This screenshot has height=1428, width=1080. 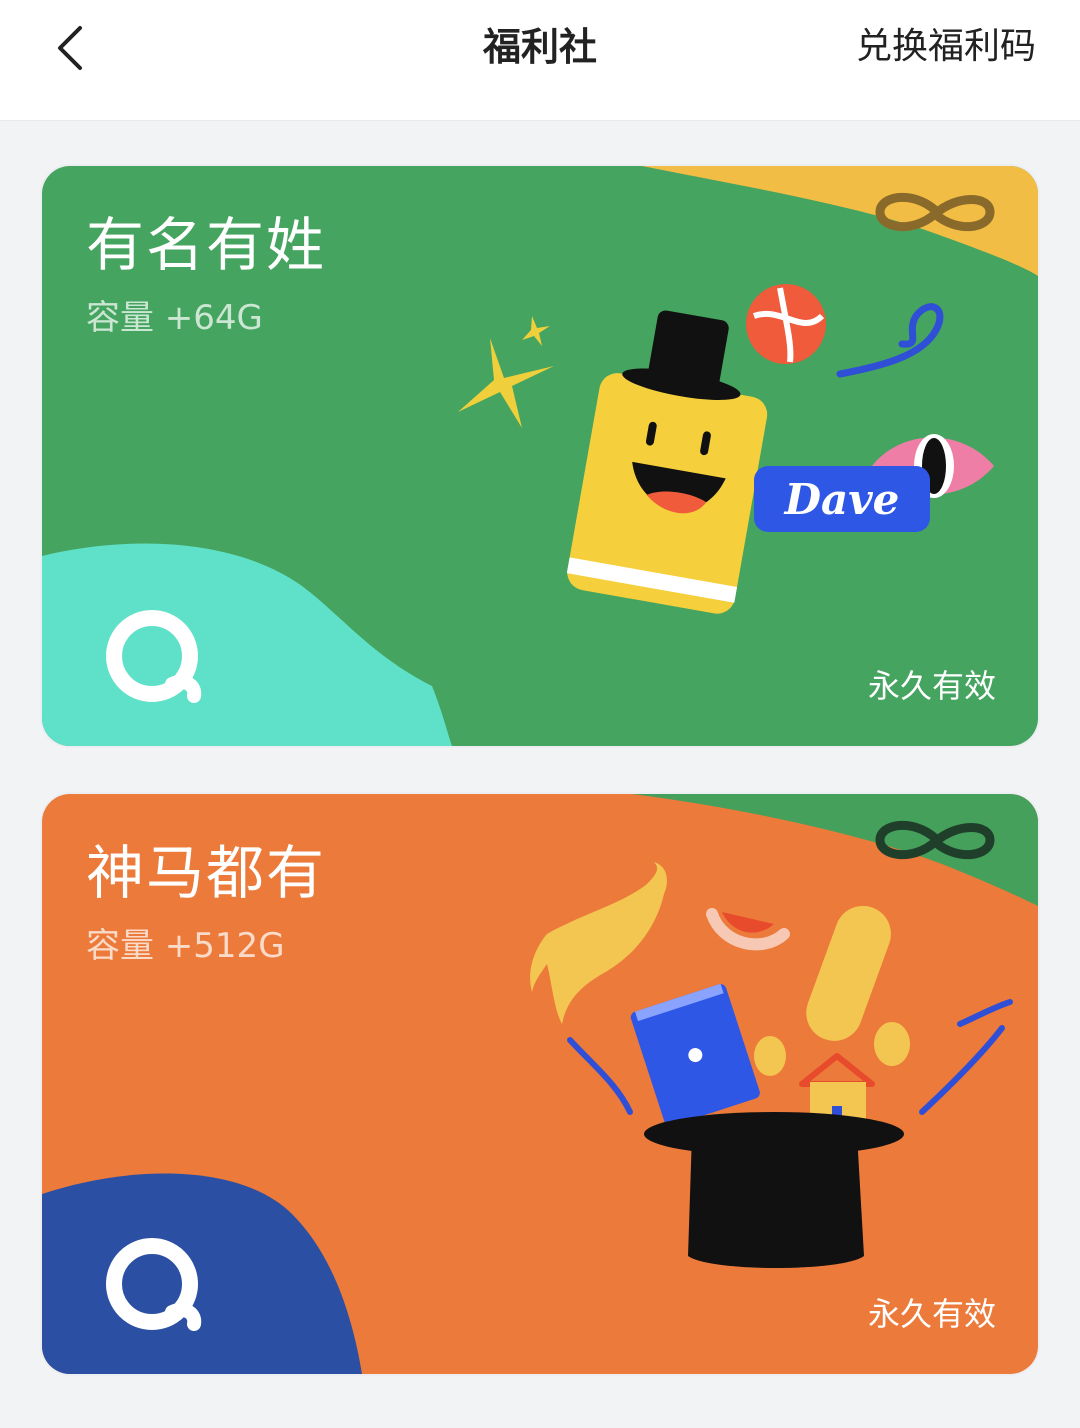 I want to click on card-title: 有名有姓, so click(x=206, y=245).